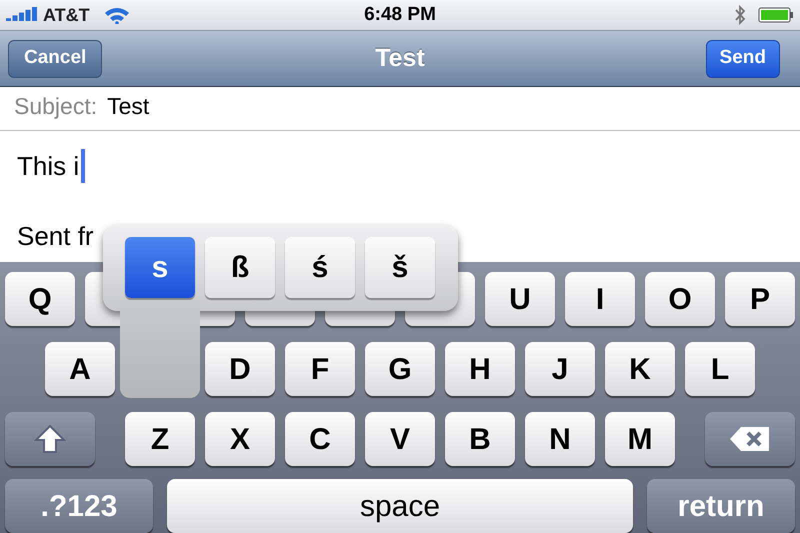 This screenshot has width=800, height=533. Describe the element at coordinates (160, 439) in the screenshot. I see `key: Z` at that location.